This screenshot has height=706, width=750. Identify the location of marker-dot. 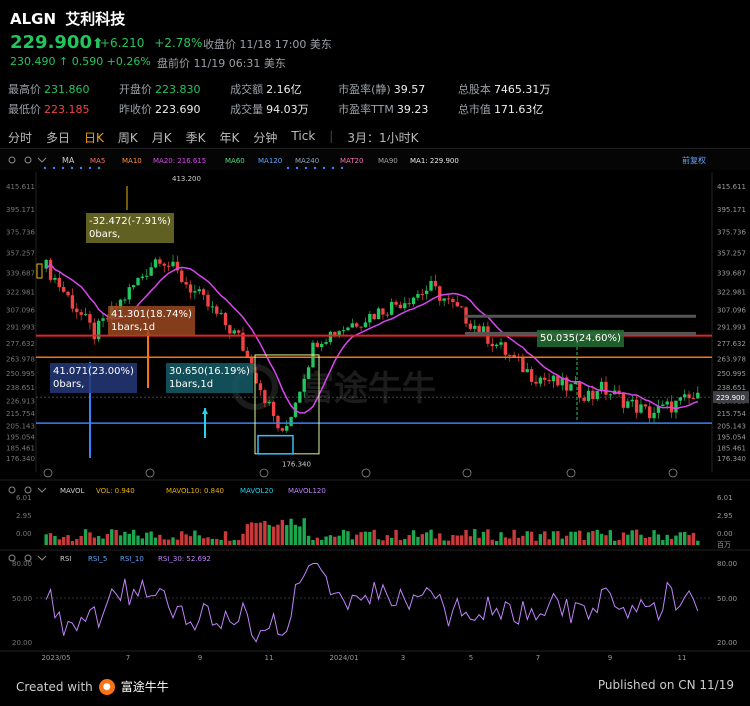
(342, 168).